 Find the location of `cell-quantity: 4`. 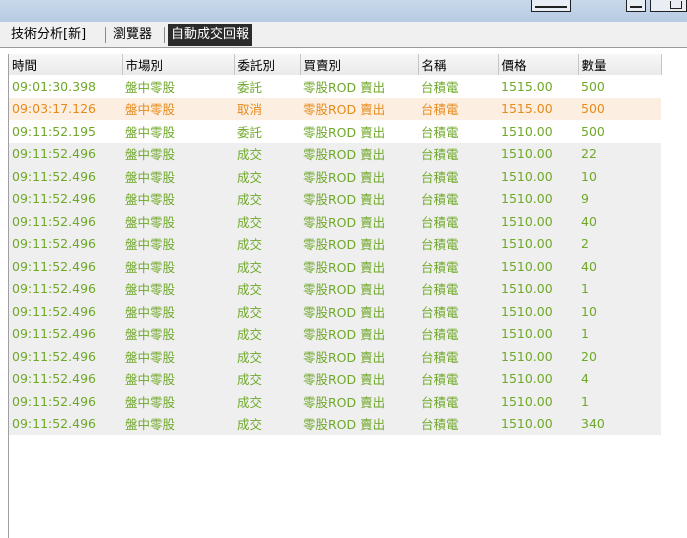

cell-quantity: 4 is located at coordinates (619, 378).